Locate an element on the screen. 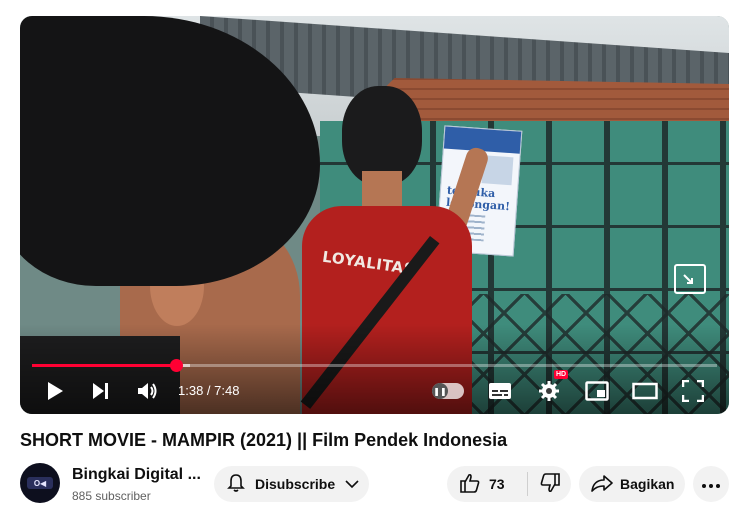 The height and width of the screenshot is (518, 742). channel-avatar: O◀ is located at coordinates (40, 483).